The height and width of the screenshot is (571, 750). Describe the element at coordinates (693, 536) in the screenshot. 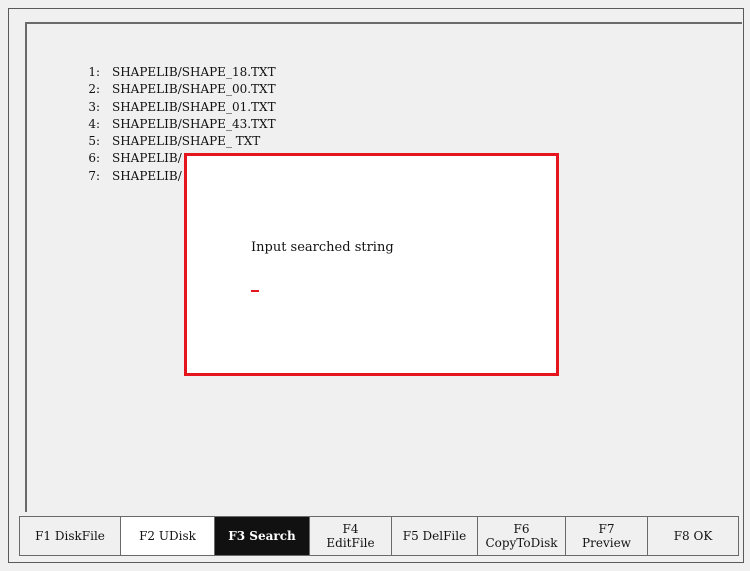

I see `f8-ok-button: F8 OK` at that location.